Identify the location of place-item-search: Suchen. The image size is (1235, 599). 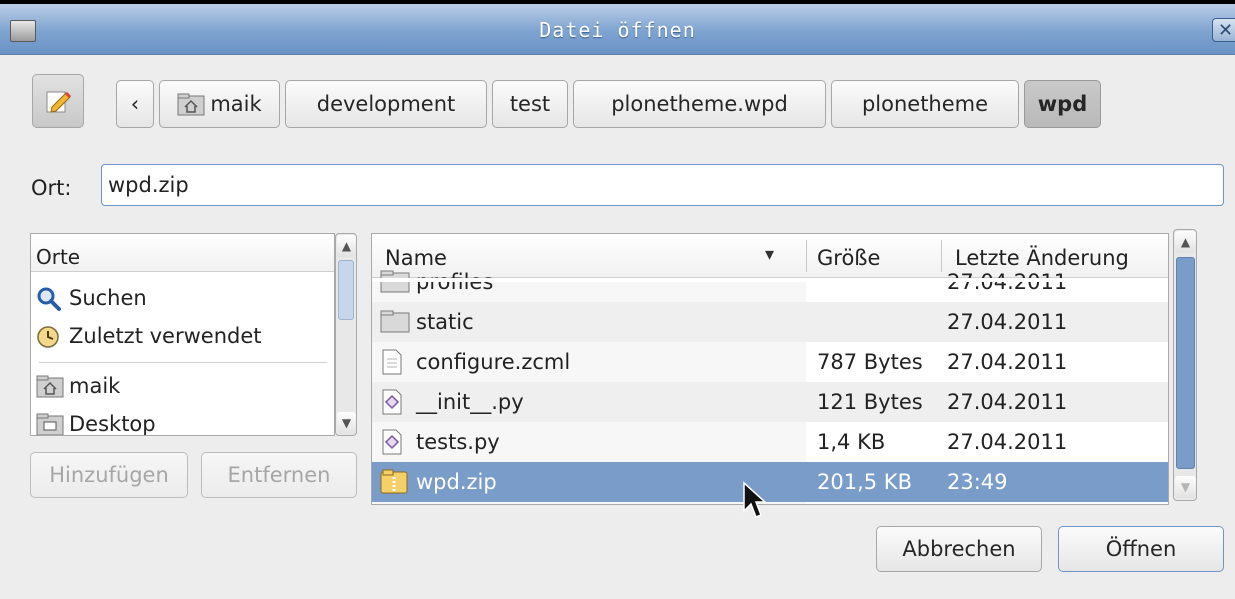
(182, 298).